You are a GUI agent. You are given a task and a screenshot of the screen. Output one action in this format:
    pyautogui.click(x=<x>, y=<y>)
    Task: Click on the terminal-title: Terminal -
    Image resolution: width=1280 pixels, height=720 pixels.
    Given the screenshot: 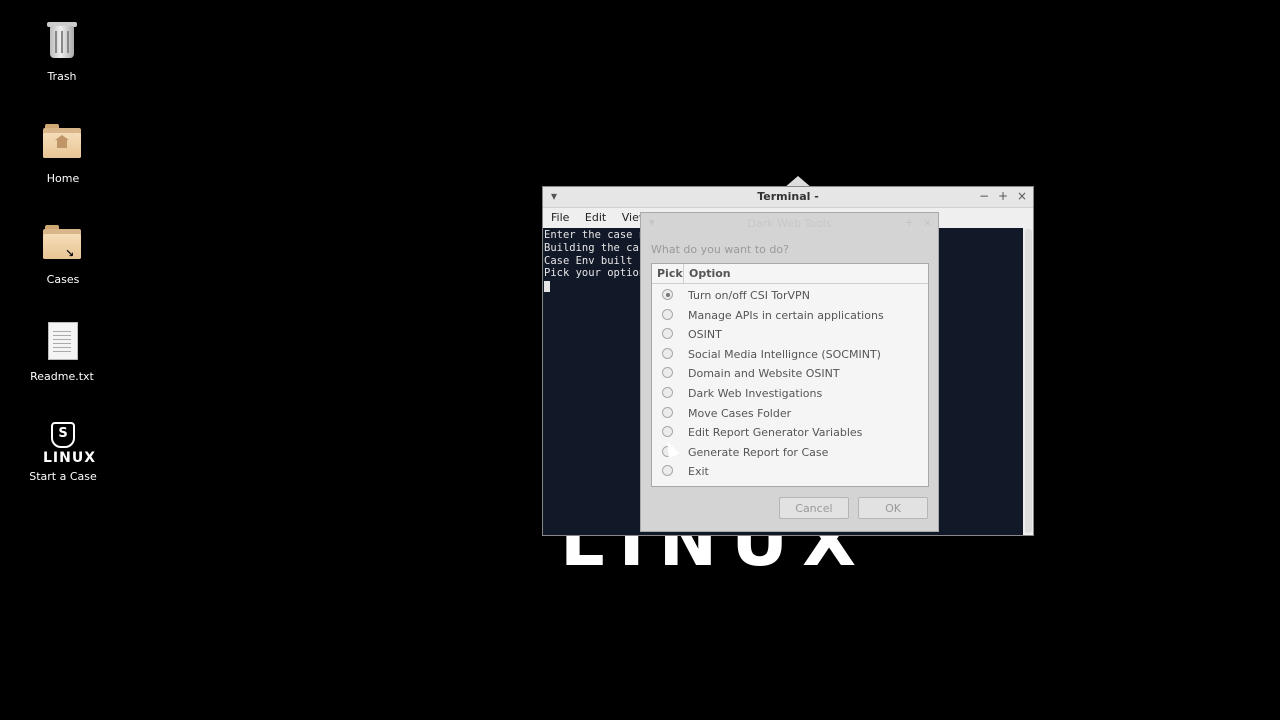 What is the action you would take?
    pyautogui.click(x=788, y=196)
    